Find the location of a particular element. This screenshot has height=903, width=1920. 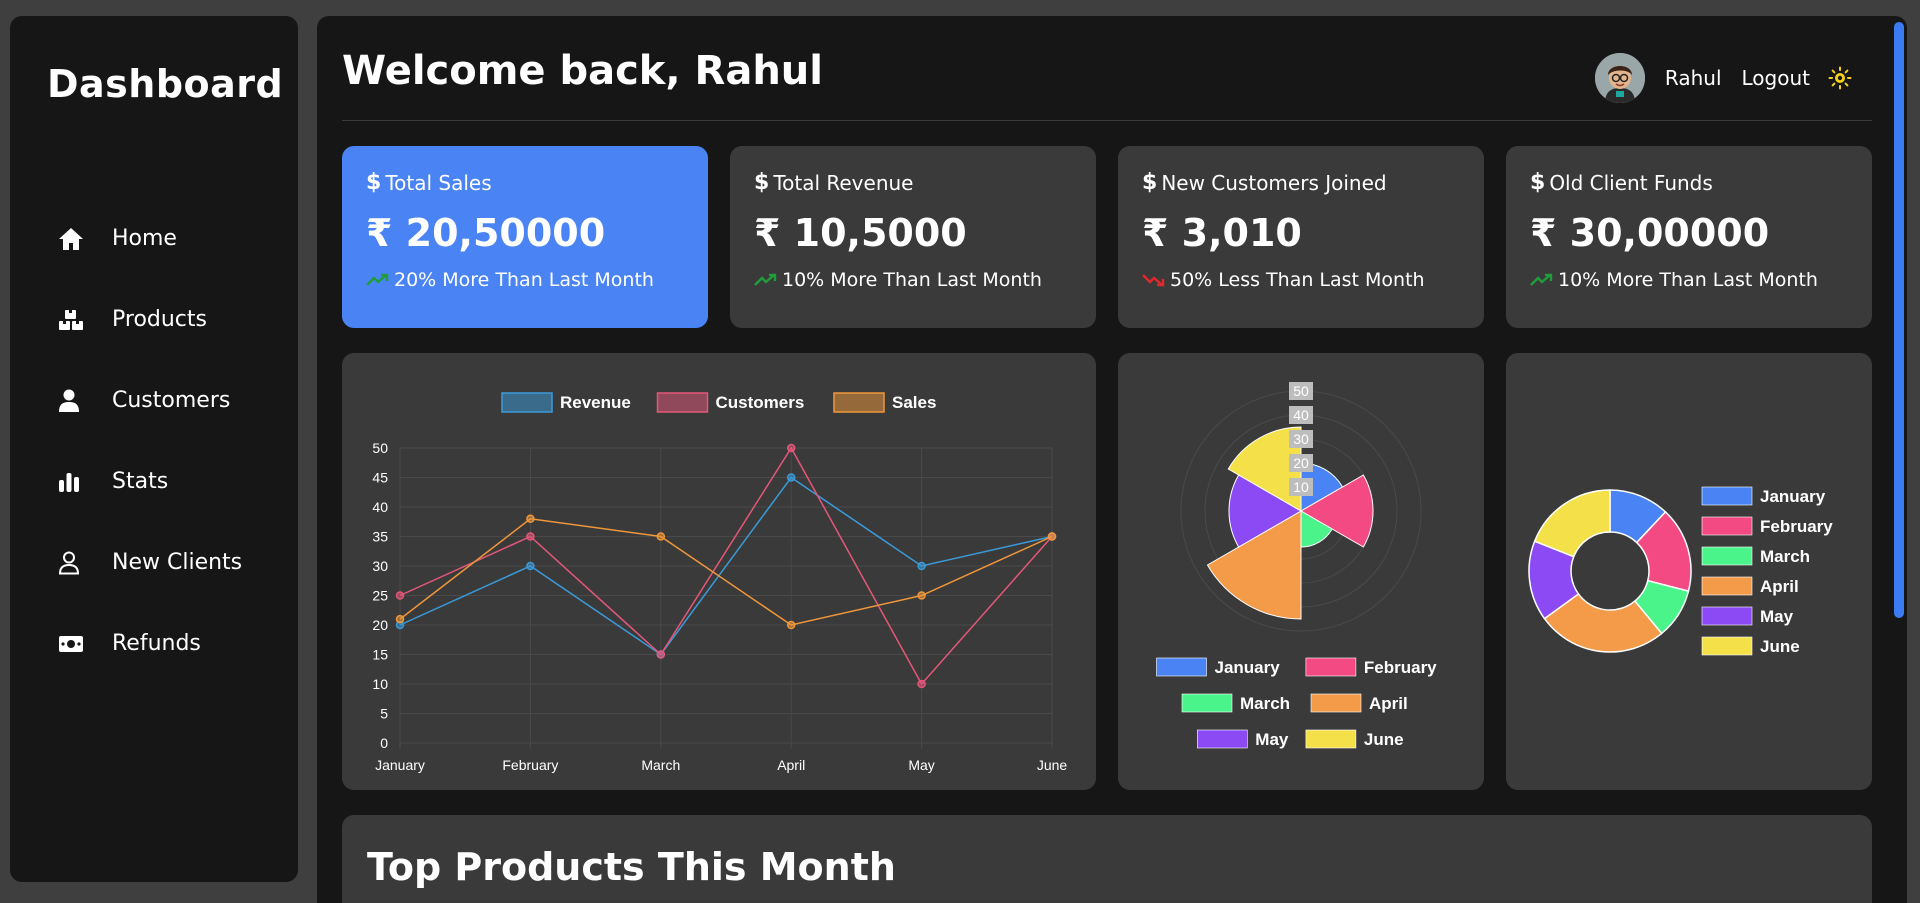

bar-chart-icon is located at coordinates (82, 482).